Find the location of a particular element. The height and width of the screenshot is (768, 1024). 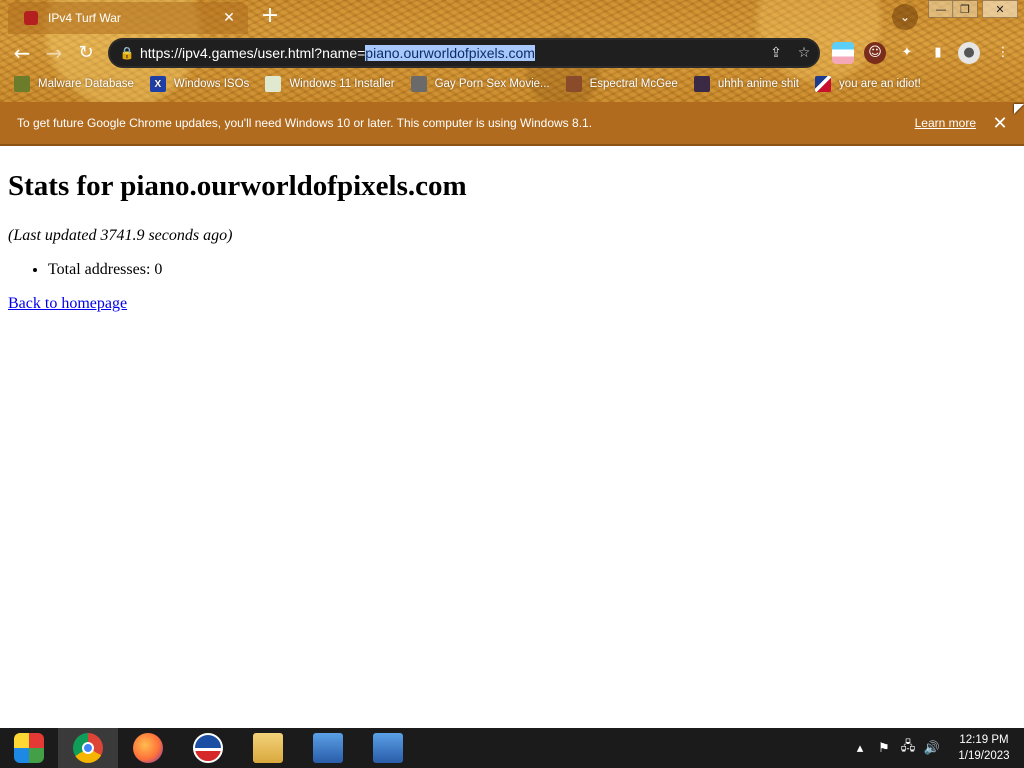

bookmark-star-icon: ☆ is located at coordinates (804, 53).